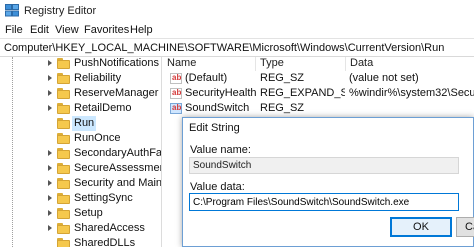 Image resolution: width=474 pixels, height=247 pixels. Describe the element at coordinates (97, 138) in the screenshot. I see `tree-item-label: RunOnce` at that location.